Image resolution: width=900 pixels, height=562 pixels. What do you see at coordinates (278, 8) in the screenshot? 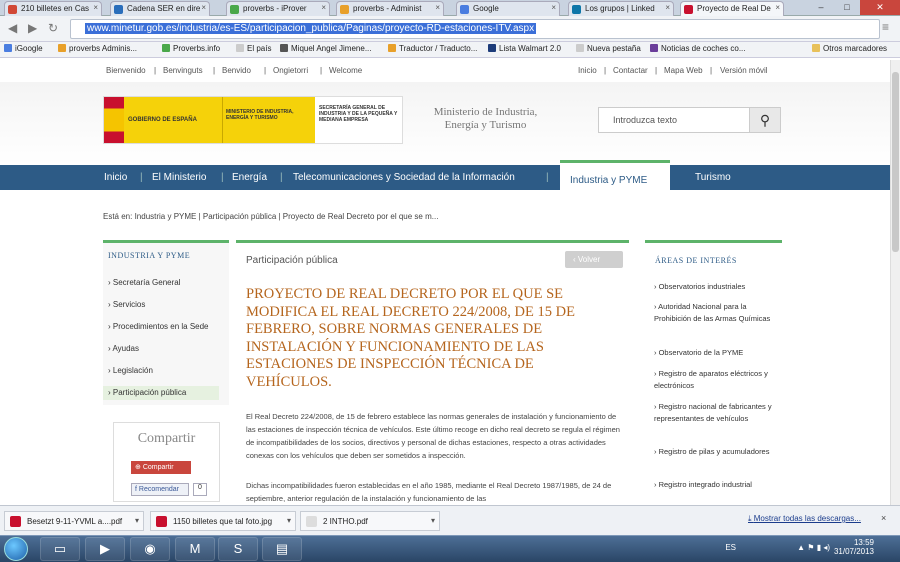
I see `browser-tab: proverbs - iProver ×` at bounding box center [278, 8].